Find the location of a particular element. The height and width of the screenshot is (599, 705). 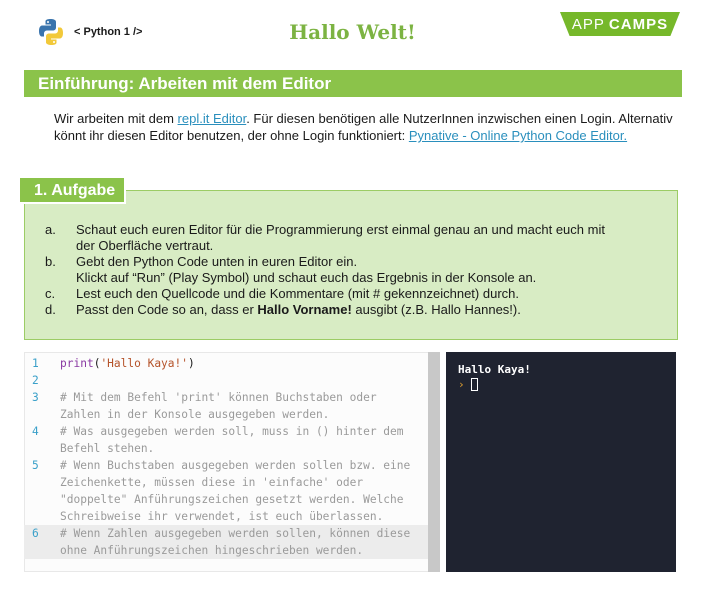

code-text: print('Hallo Kaya!') is located at coordinates (127, 363).